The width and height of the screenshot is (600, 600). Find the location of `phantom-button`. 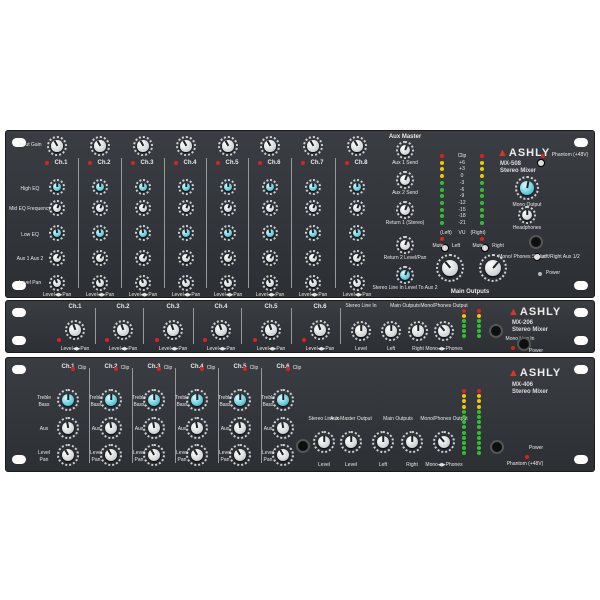

phantom-button is located at coordinates (541, 163).